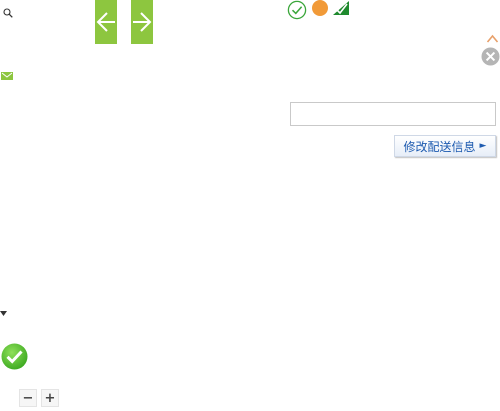 This screenshot has width=500, height=411. I want to click on modify-delivery-button: 修改配送信息 ►, so click(445, 146).